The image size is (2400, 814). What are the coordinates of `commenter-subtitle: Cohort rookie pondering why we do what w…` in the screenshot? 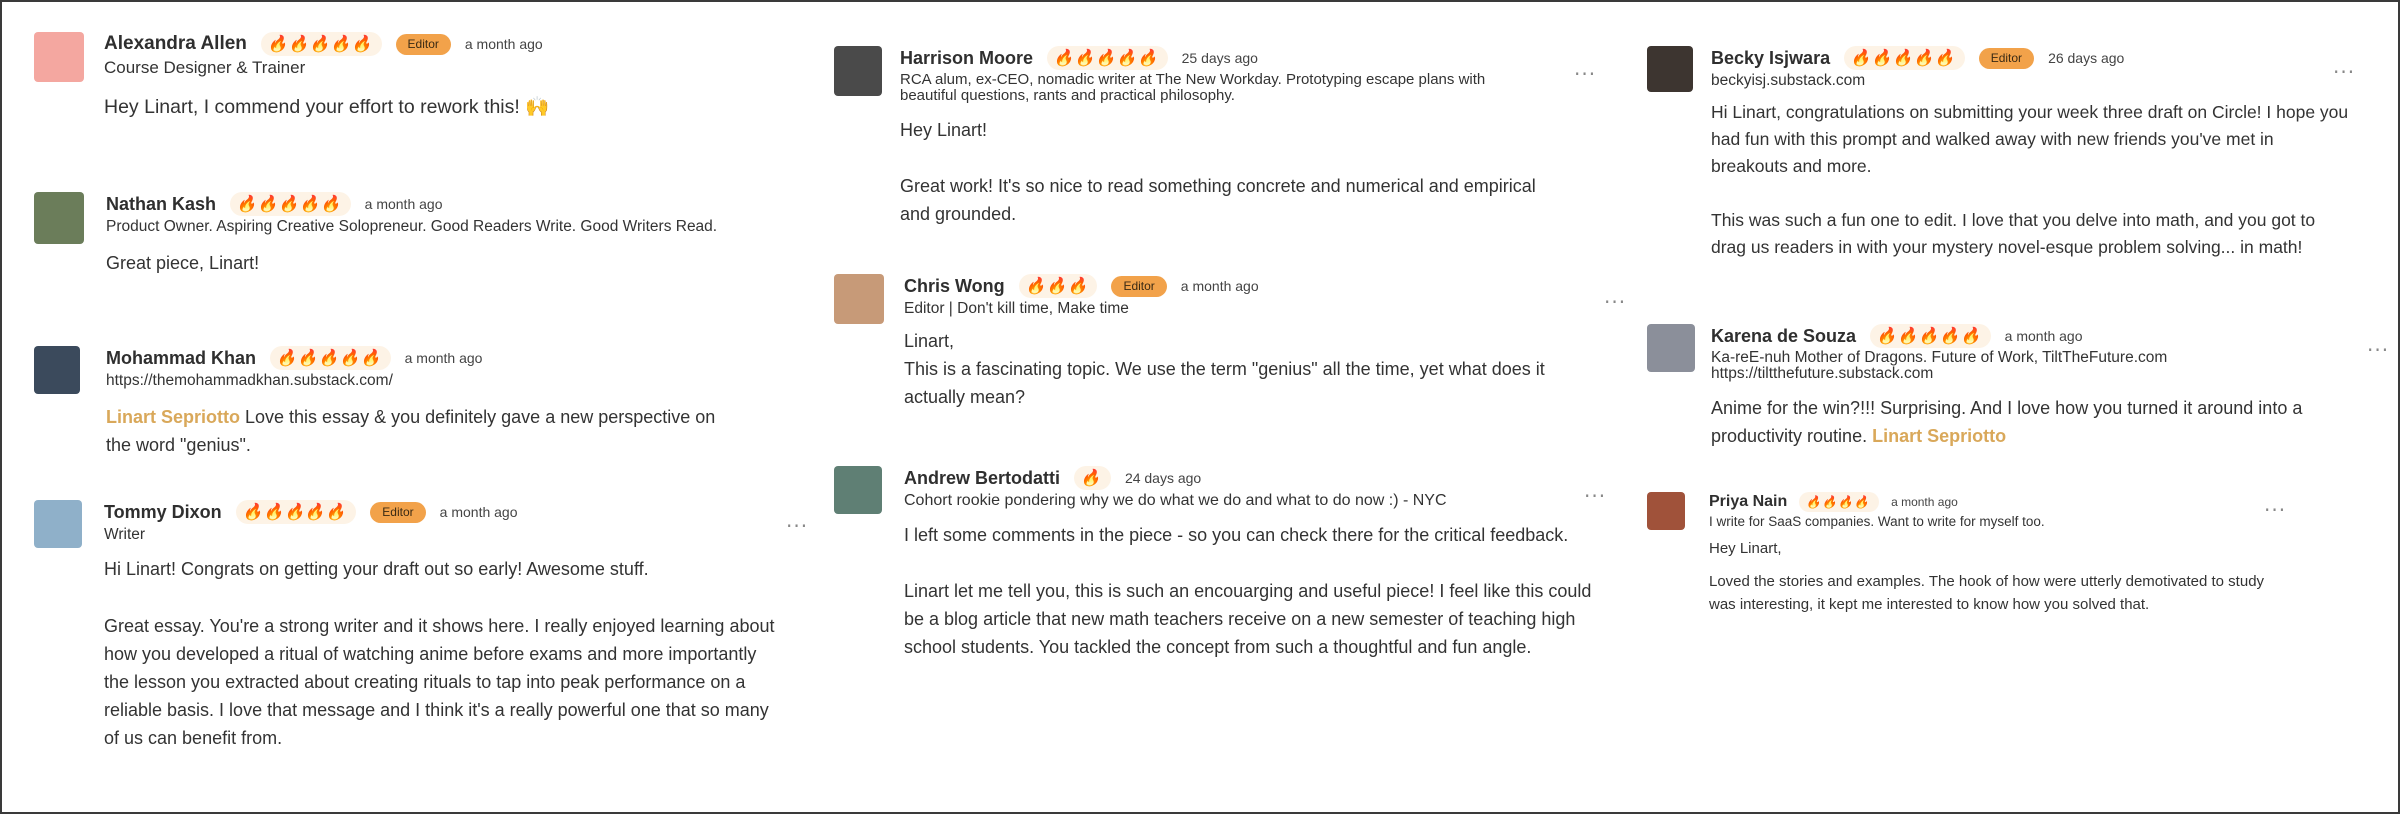 It's located at (1175, 500).